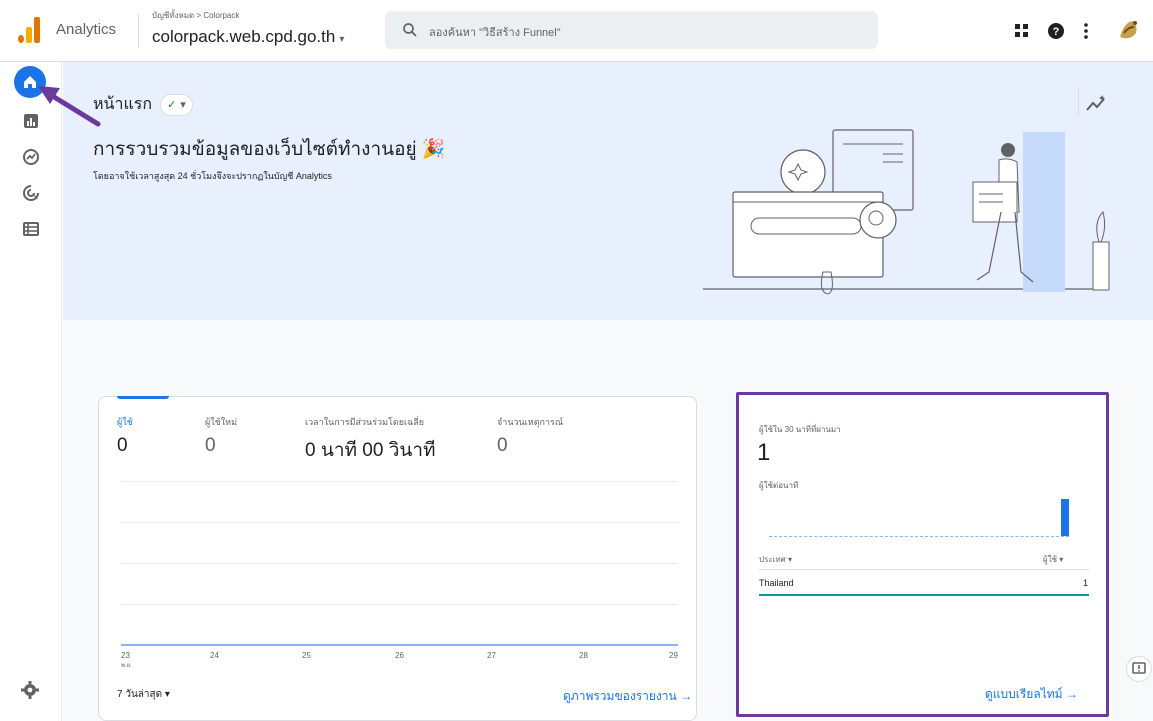 Image resolution: width=1153 pixels, height=721 pixels. Describe the element at coordinates (399, 645) in the screenshot. I see `chart-line` at that location.